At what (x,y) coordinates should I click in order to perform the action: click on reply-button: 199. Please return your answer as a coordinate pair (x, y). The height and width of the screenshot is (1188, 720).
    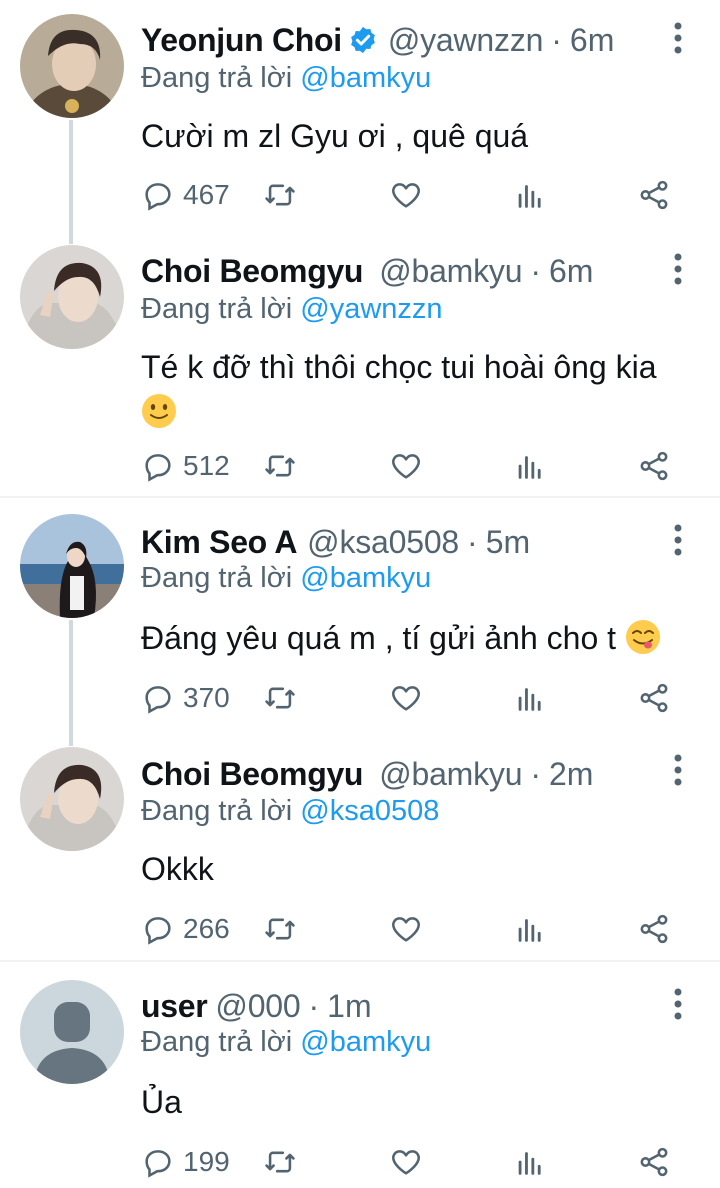
    Looking at the image, I should click on (185, 1162).